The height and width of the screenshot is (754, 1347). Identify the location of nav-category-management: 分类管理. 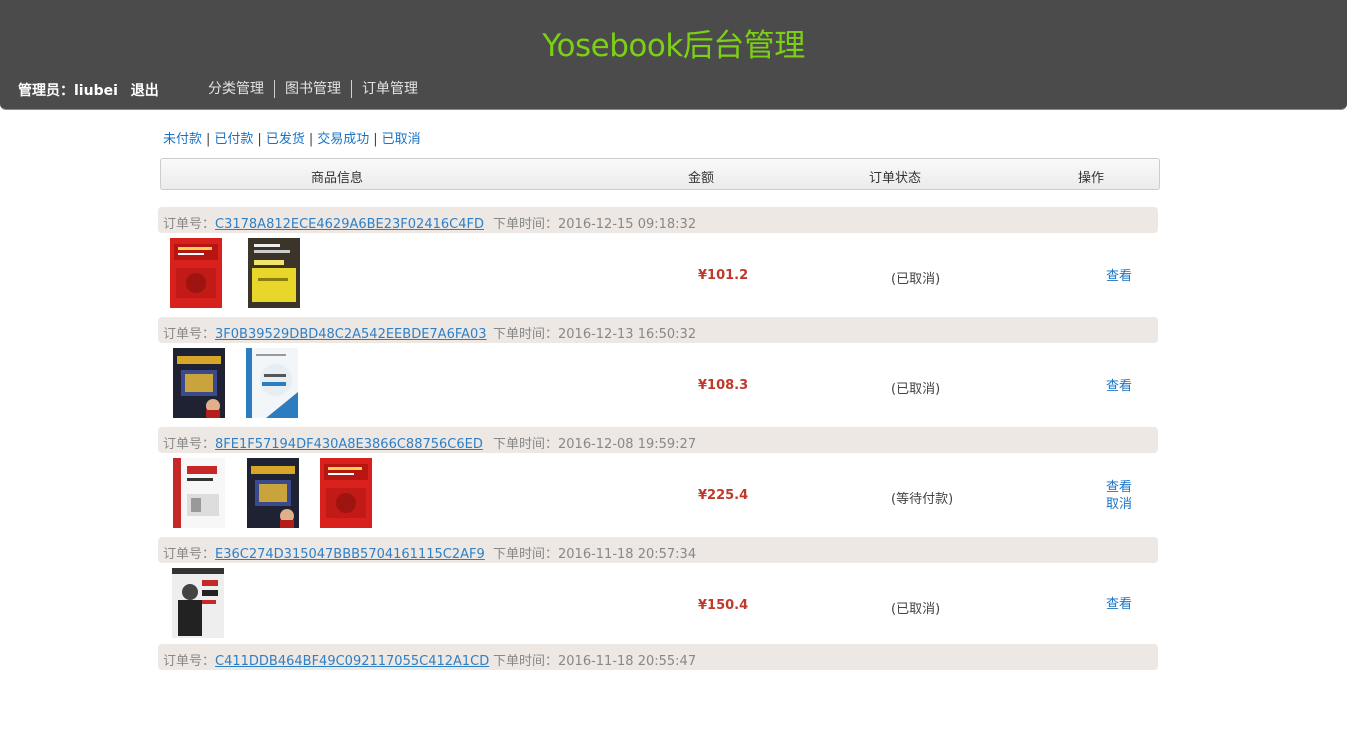
(236, 89).